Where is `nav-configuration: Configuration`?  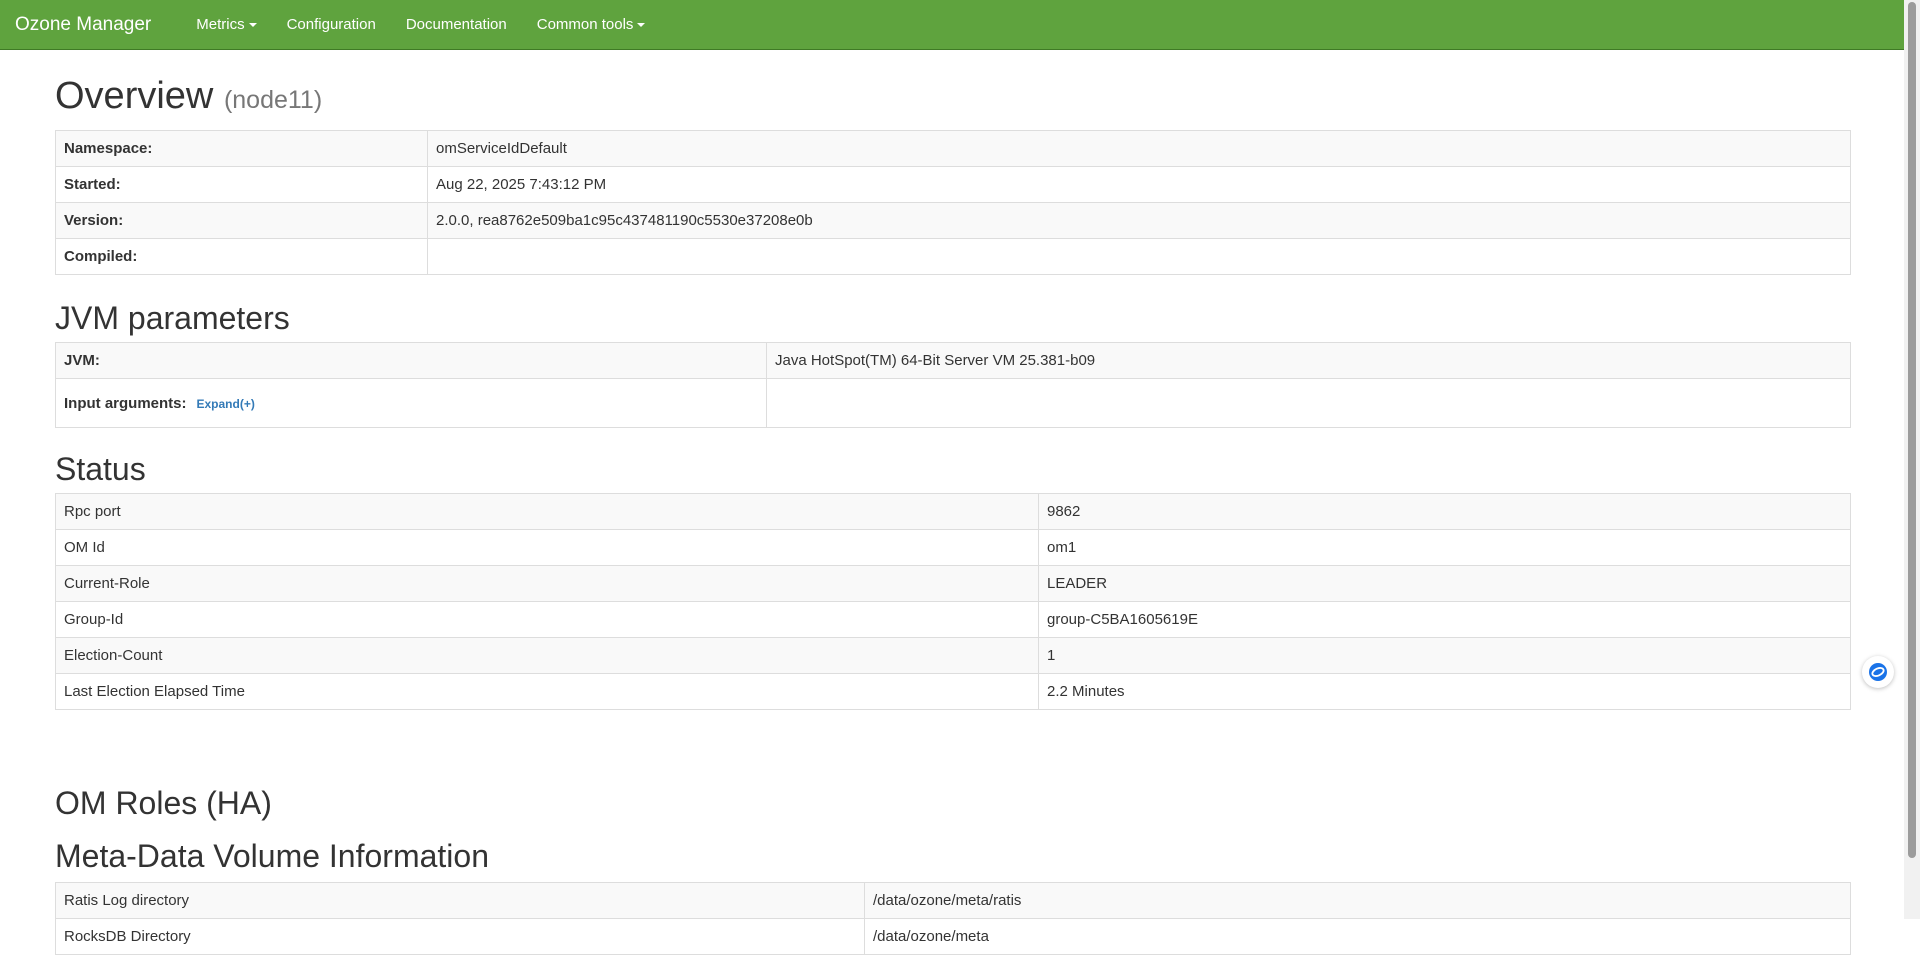 nav-configuration: Configuration is located at coordinates (331, 25).